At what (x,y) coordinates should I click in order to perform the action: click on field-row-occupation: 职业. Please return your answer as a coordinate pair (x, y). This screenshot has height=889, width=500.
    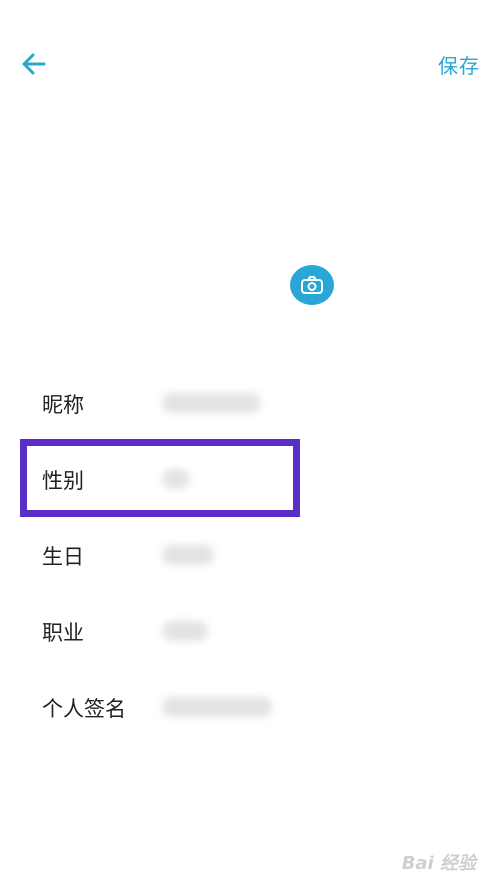
    Looking at the image, I should click on (250, 631).